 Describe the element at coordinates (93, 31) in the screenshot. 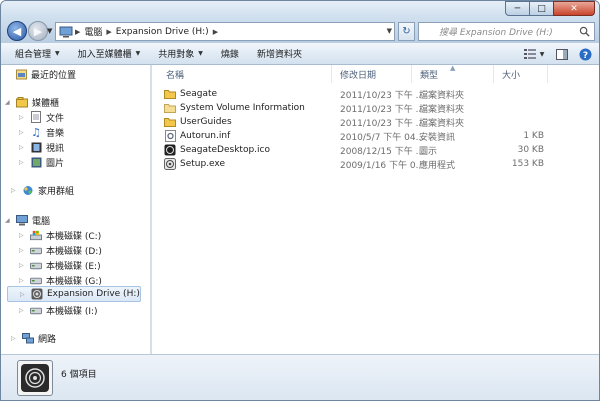

I see `breadcrumb-computer: 電腦` at that location.